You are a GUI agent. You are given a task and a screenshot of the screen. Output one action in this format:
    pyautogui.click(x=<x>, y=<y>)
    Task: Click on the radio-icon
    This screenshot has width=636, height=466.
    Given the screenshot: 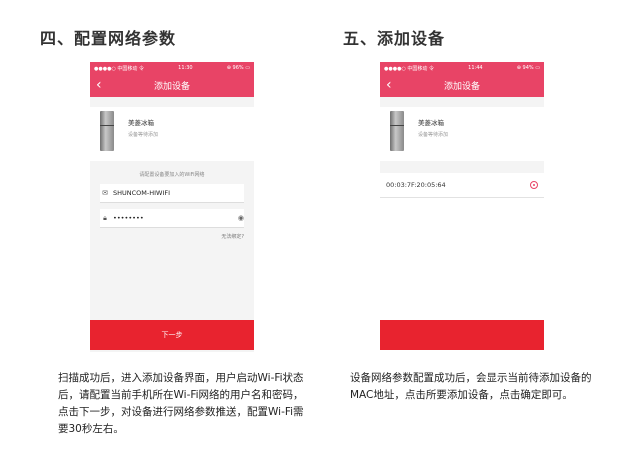 What is the action you would take?
    pyautogui.click(x=534, y=185)
    